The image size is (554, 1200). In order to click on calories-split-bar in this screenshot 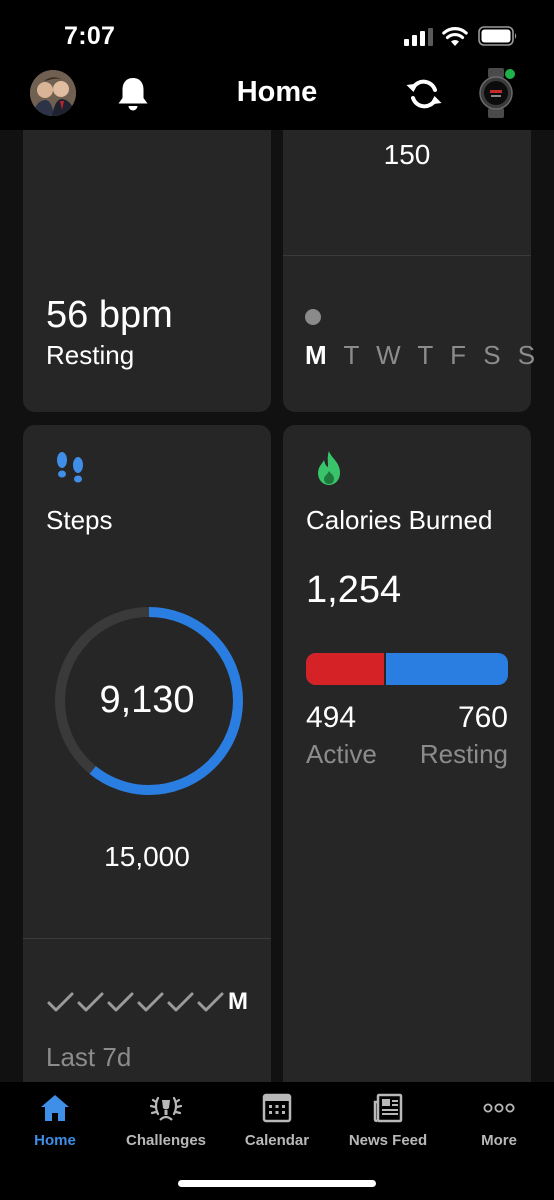, I will do `click(407, 669)`.